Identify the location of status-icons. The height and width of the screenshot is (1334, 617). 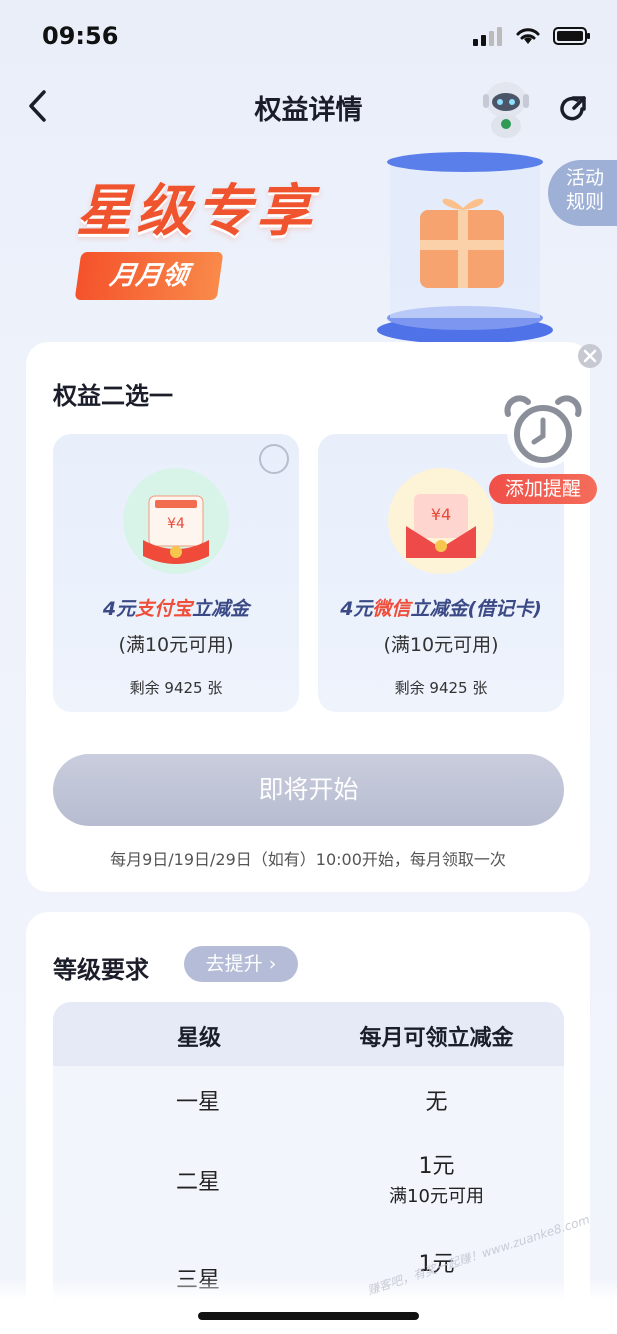
(532, 36).